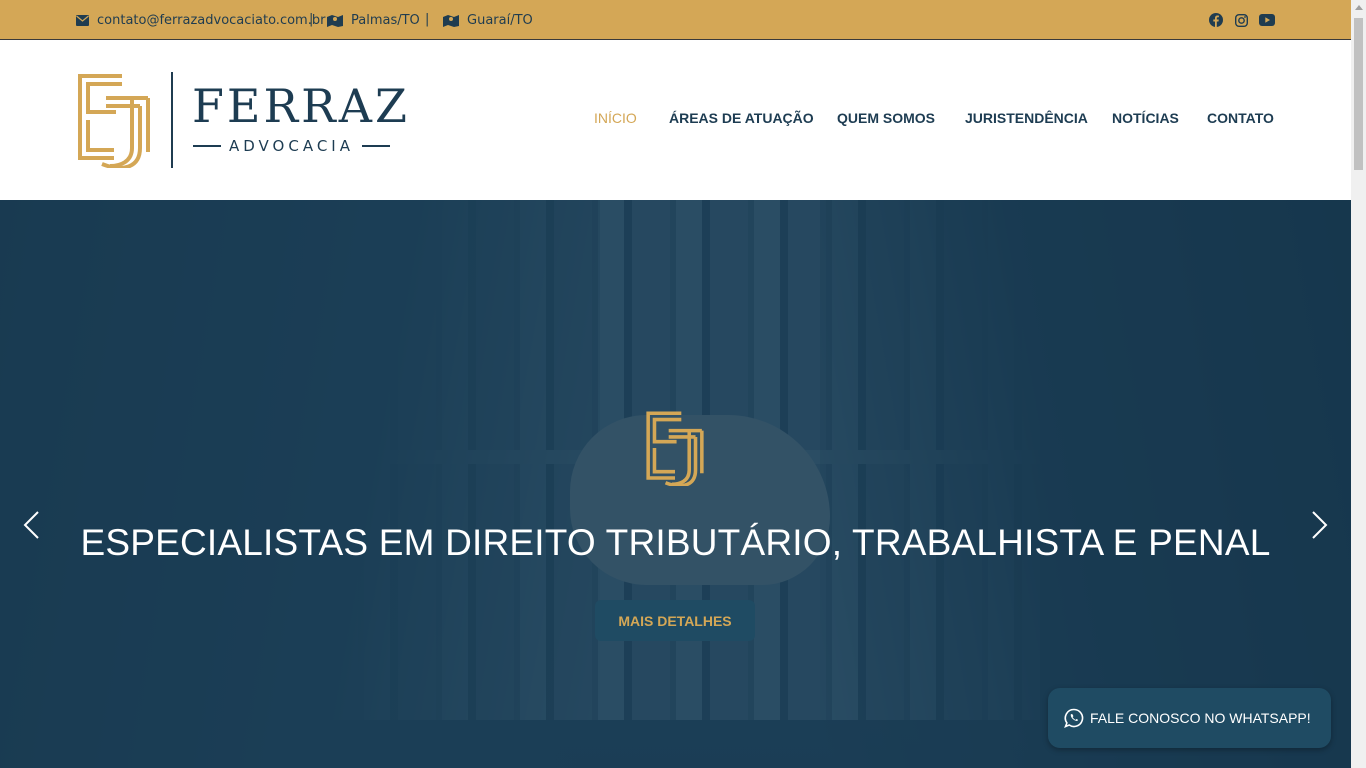 The height and width of the screenshot is (768, 1366). I want to click on facebook-icon, so click(1216, 20).